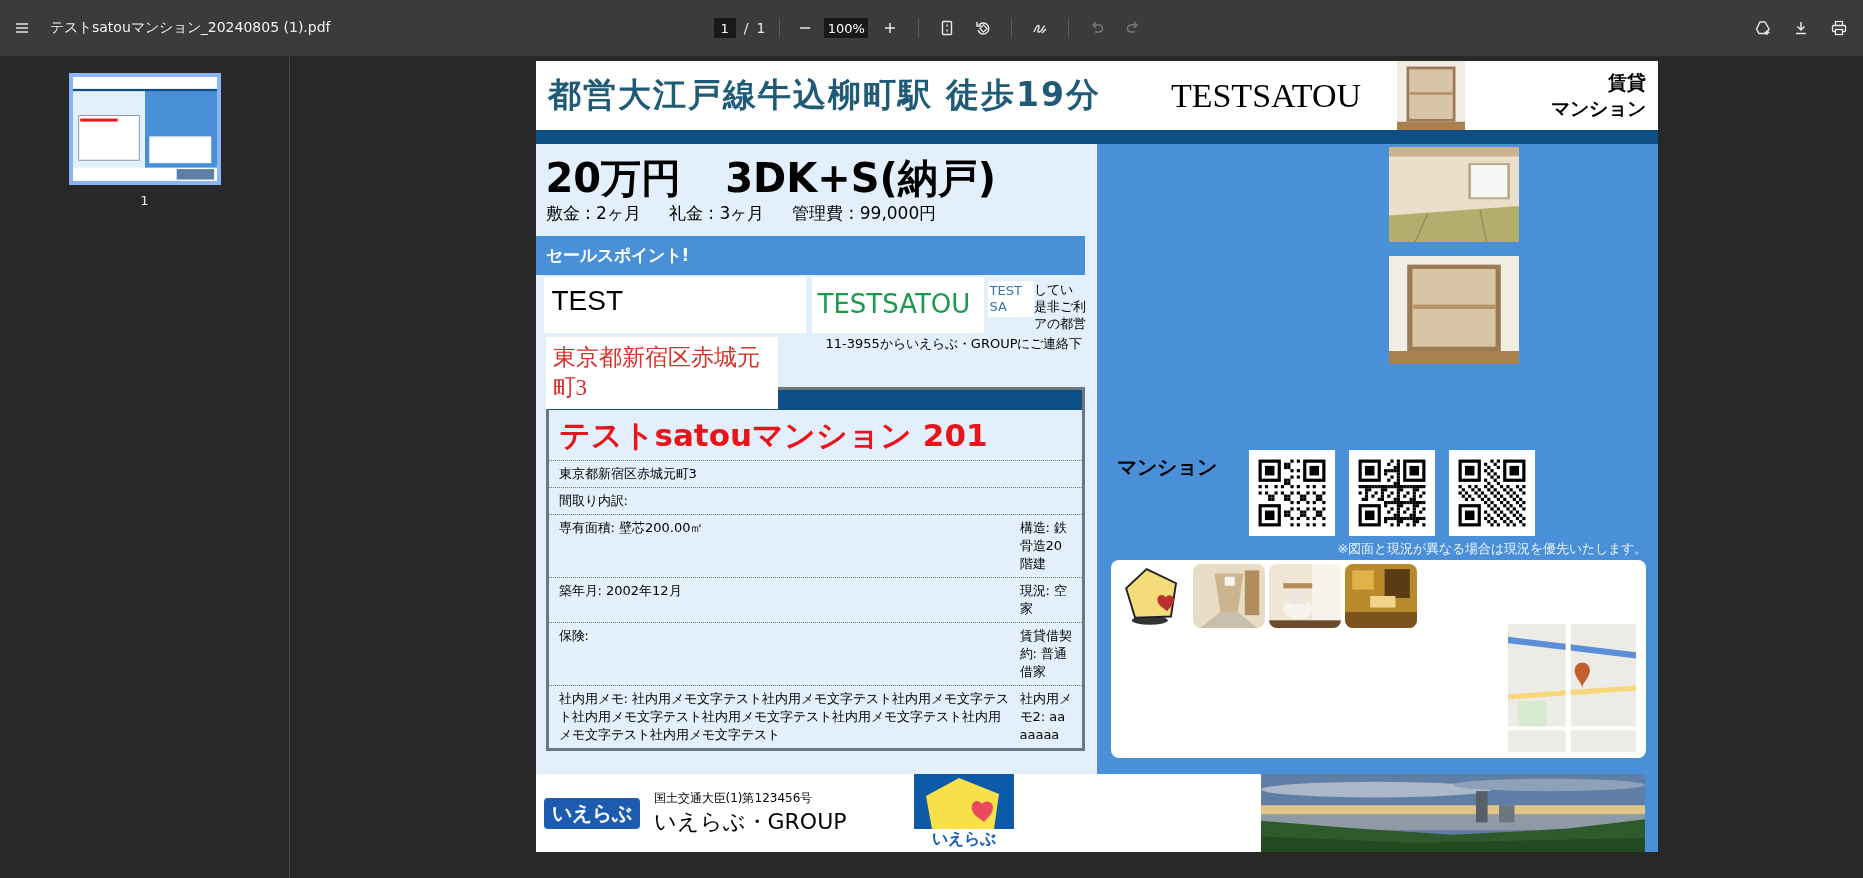 The width and height of the screenshot is (1863, 878). Describe the element at coordinates (1059, 323) in the screenshot. I see `sales-text: アの都営` at that location.